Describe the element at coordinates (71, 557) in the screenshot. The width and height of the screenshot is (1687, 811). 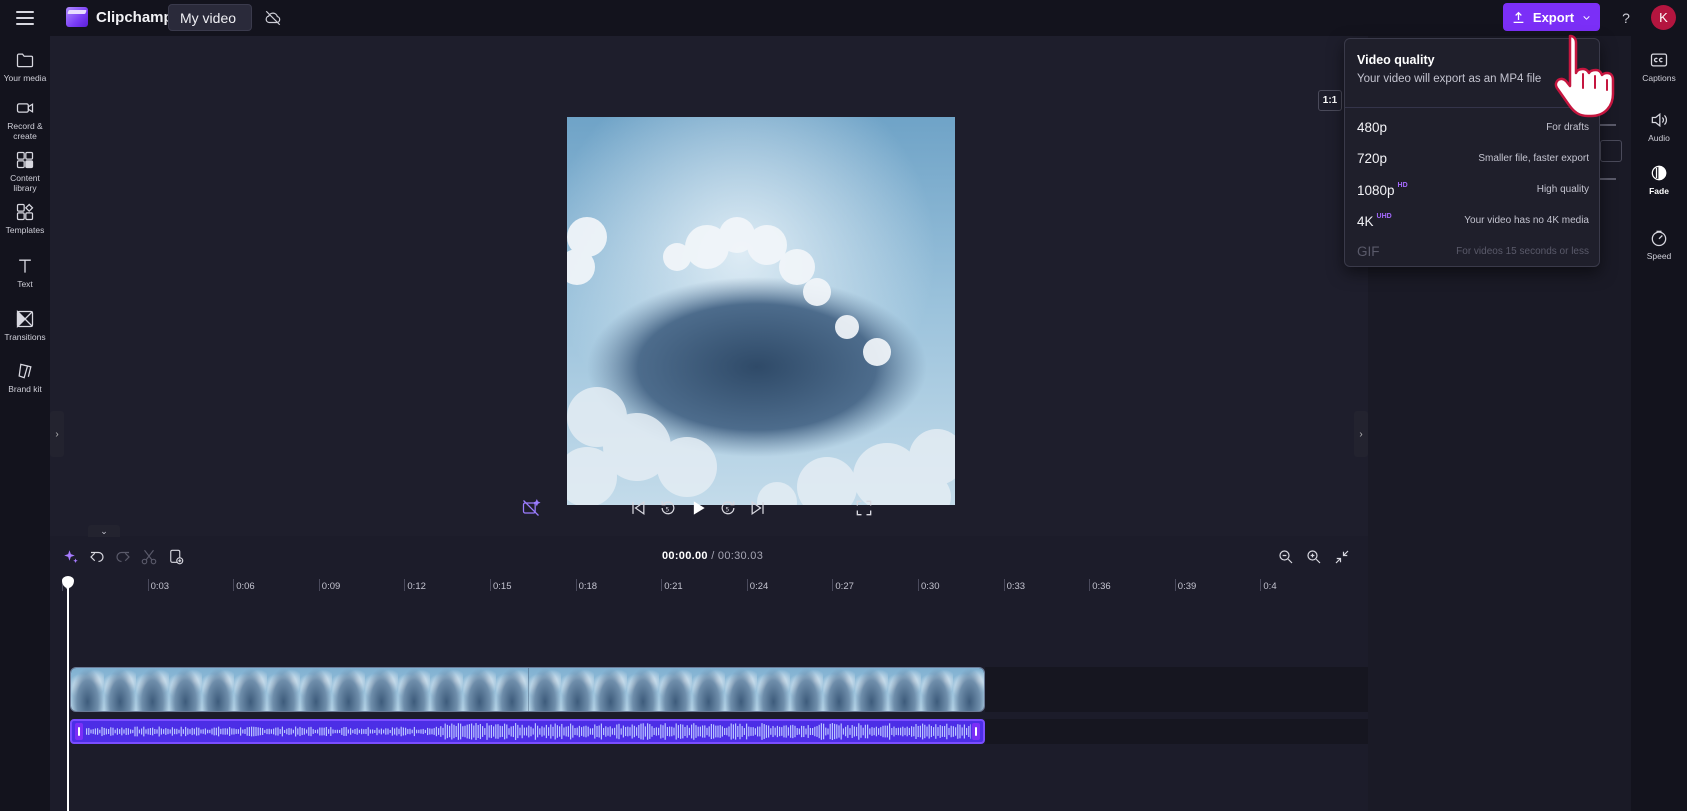
I see `magic-edit-button` at that location.